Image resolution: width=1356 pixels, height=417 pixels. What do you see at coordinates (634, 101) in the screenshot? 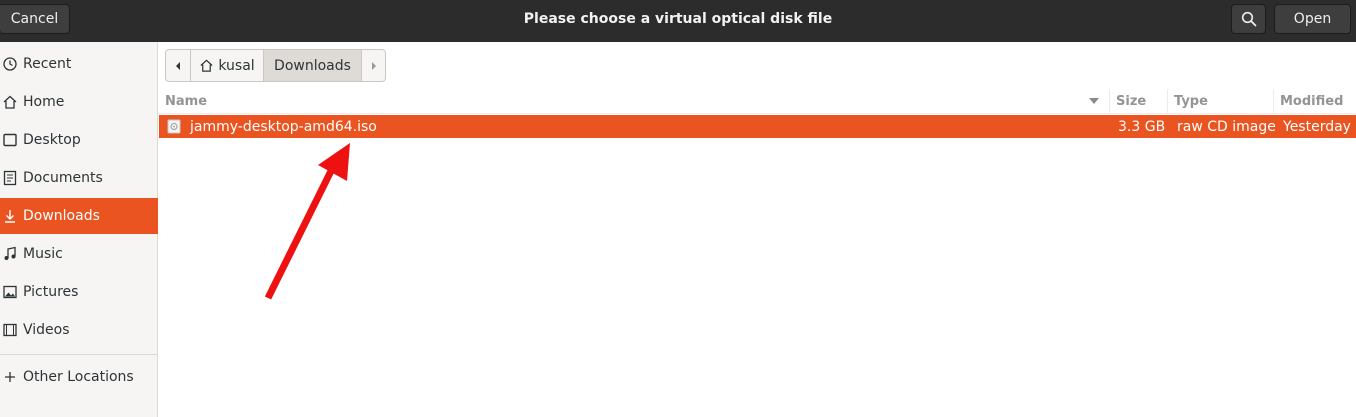
I see `column-header-name: Name` at bounding box center [634, 101].